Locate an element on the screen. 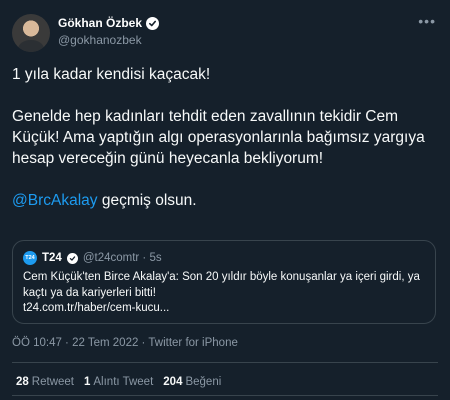 This screenshot has height=400, width=450. retweets-label: Retweet is located at coordinates (52, 382).